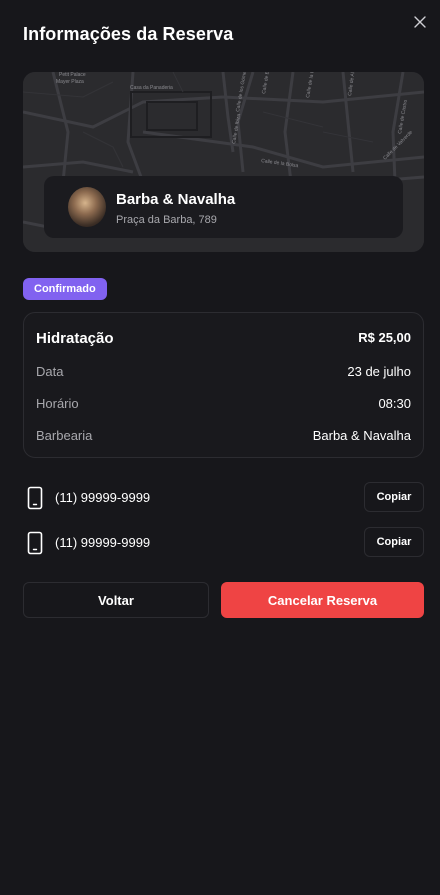  What do you see at coordinates (384, 337) in the screenshot?
I see `service-price: R$ 25,00` at bounding box center [384, 337].